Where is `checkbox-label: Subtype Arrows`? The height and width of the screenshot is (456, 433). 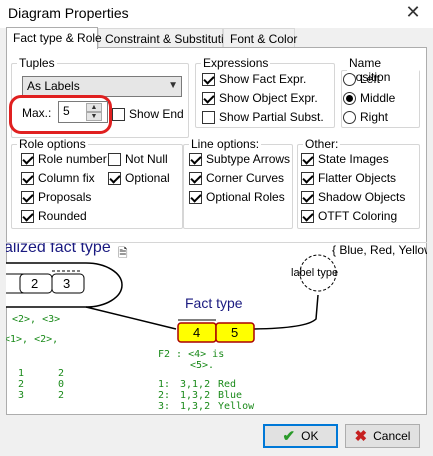 checkbox-label: Subtype Arrows is located at coordinates (248, 159).